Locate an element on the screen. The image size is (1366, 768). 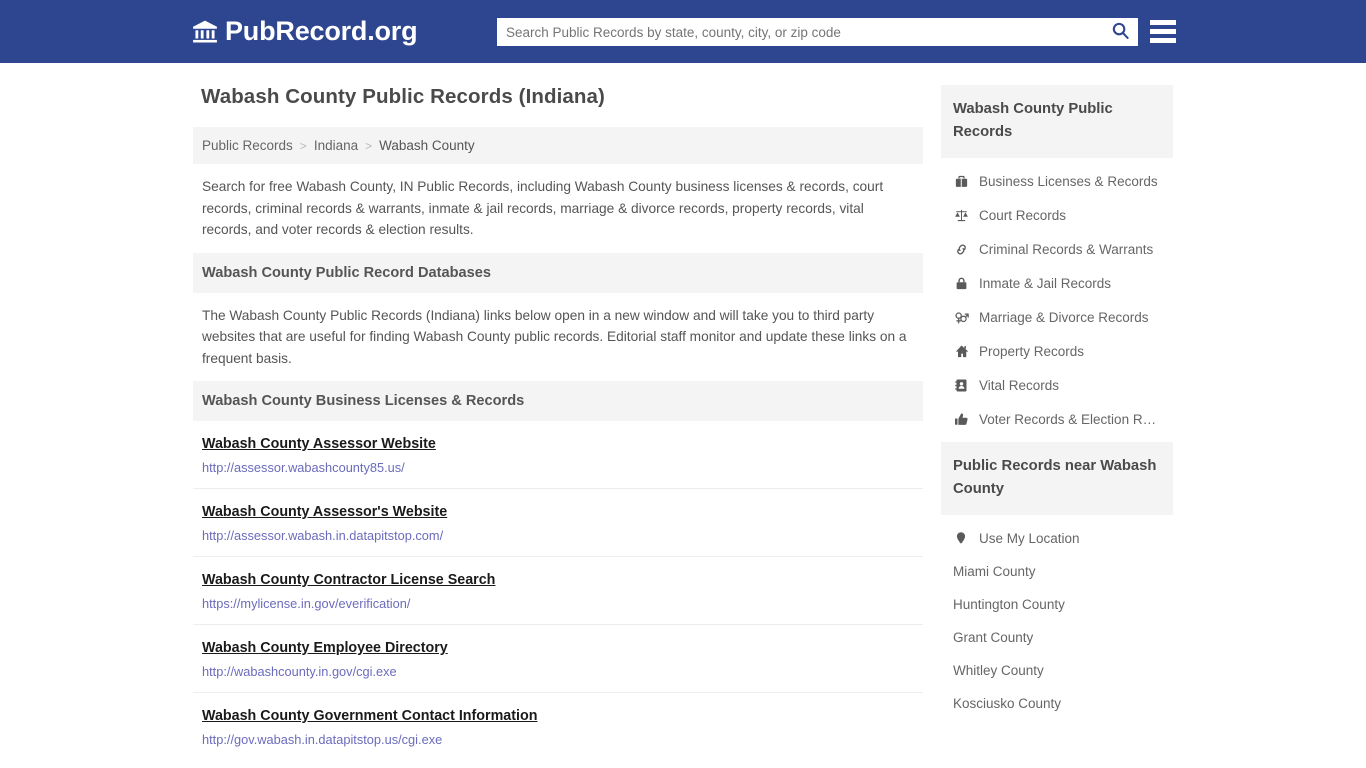
record-link-url: http://assessor.wabashcounty85.us/ is located at coordinates (558, 467).